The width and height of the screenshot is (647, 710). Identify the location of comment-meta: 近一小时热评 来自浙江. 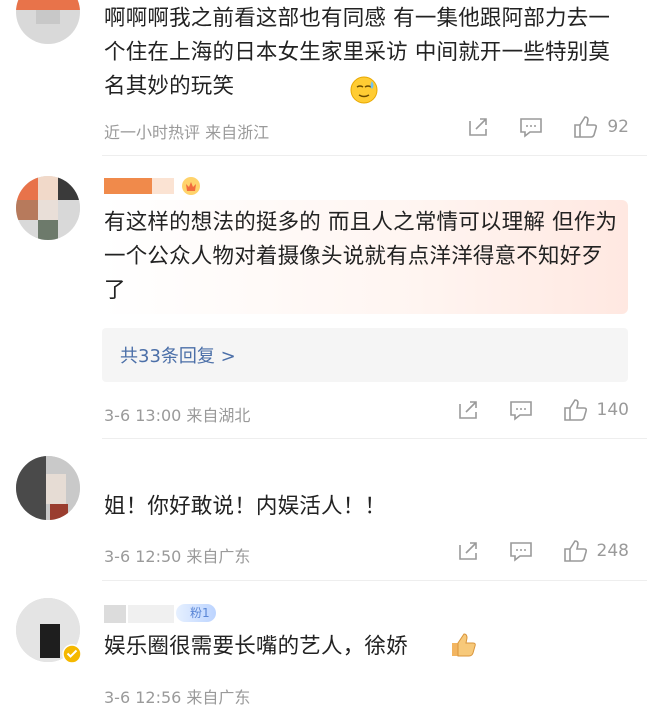
(187, 132).